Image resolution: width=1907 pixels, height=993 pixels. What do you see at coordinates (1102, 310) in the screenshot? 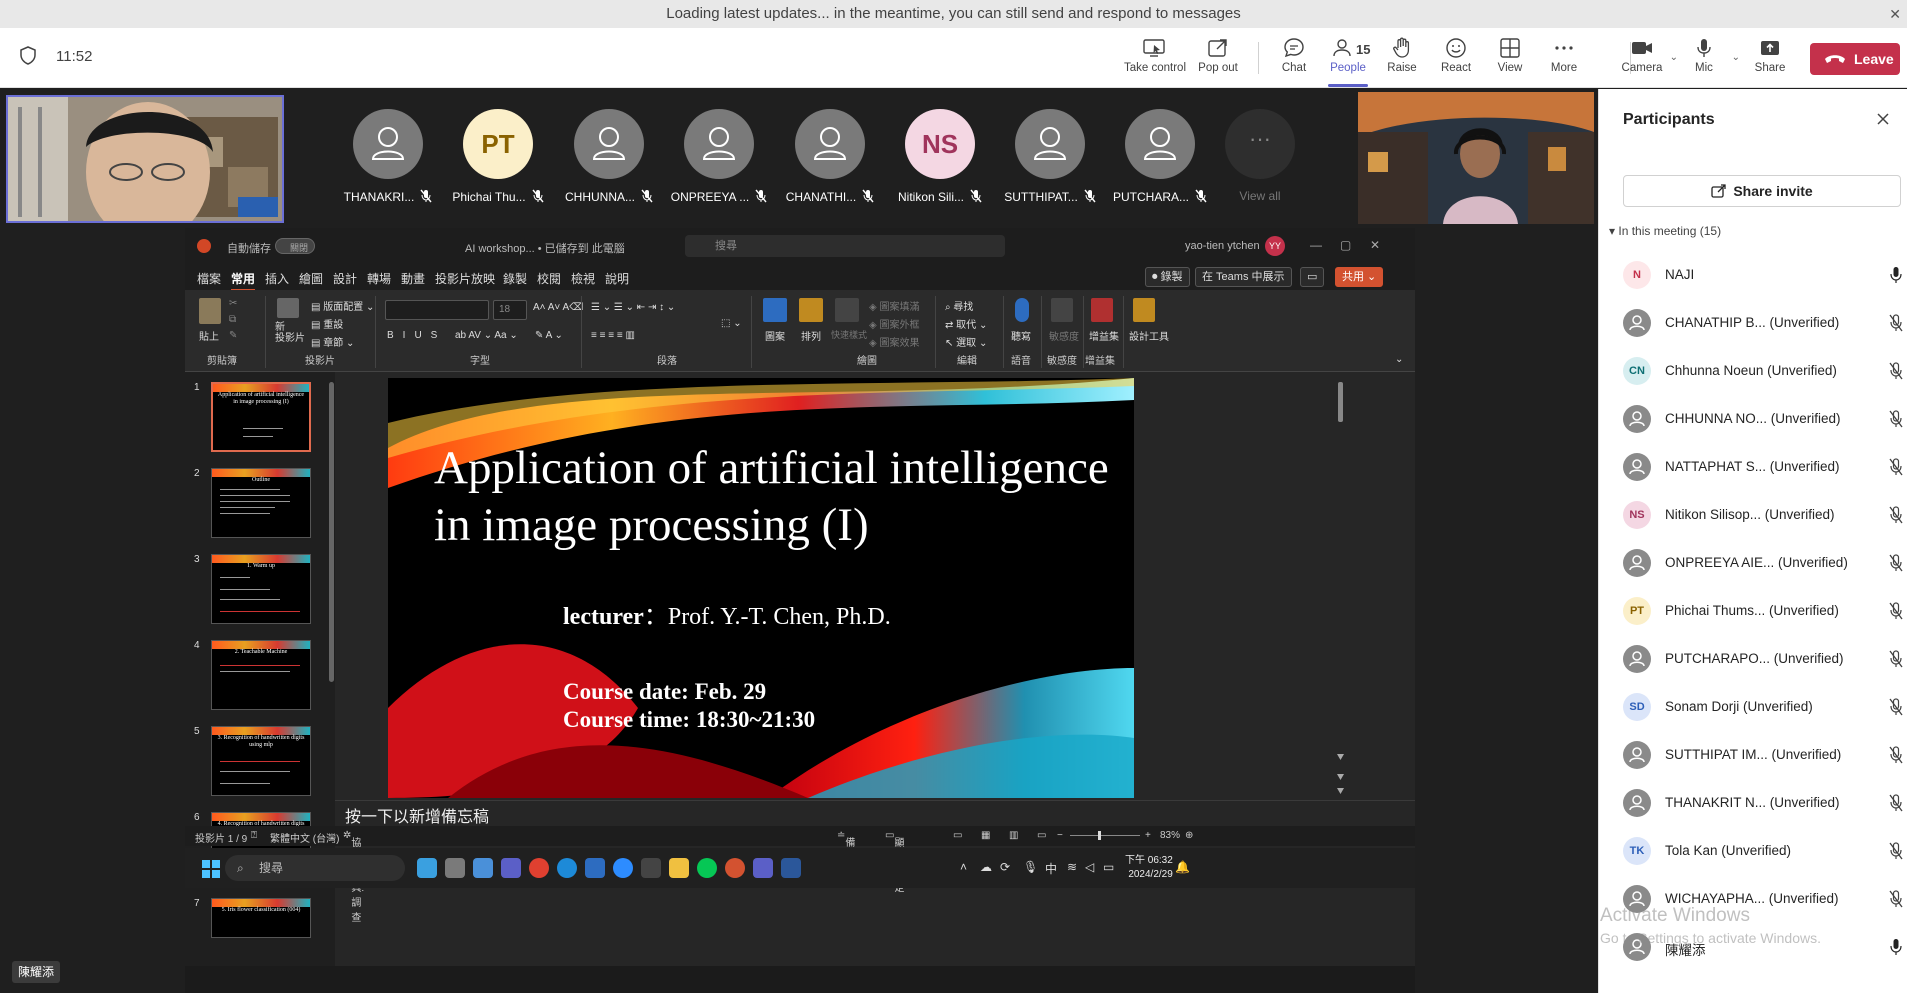
I see `addins-icon` at bounding box center [1102, 310].